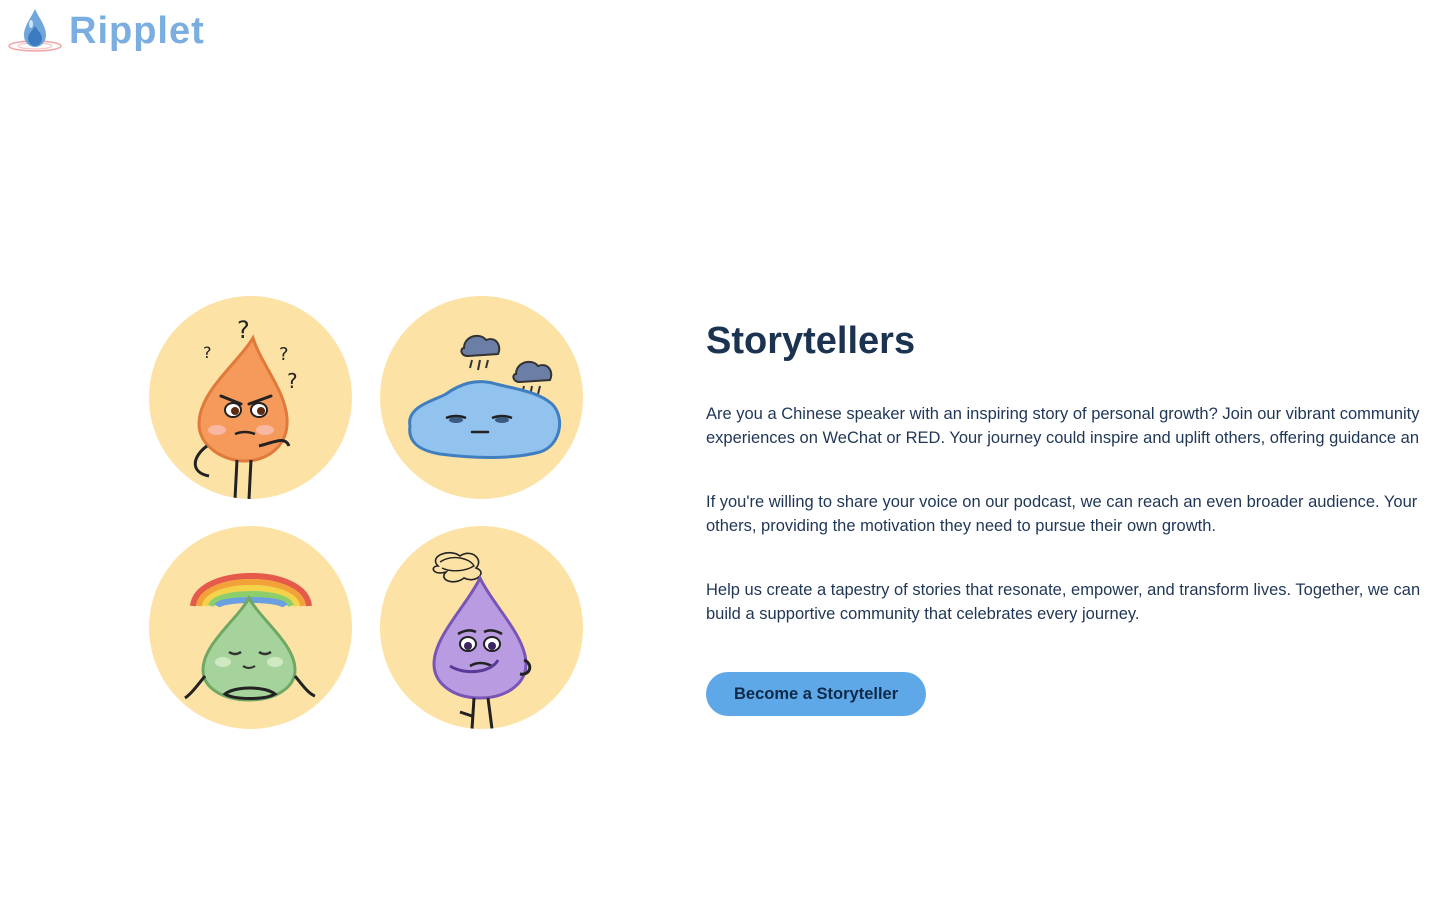 The height and width of the screenshot is (907, 1441). What do you see at coordinates (816, 694) in the screenshot?
I see `become-storyteller-button: Become a Storyteller` at bounding box center [816, 694].